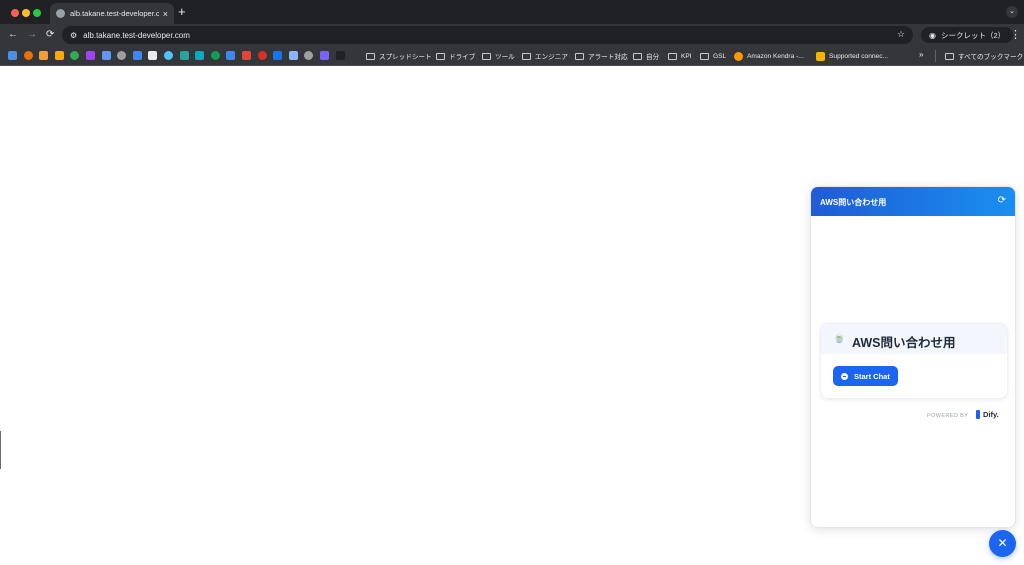  Describe the element at coordinates (738, 56) in the screenshot. I see `amazon-kendra-icon` at that location.